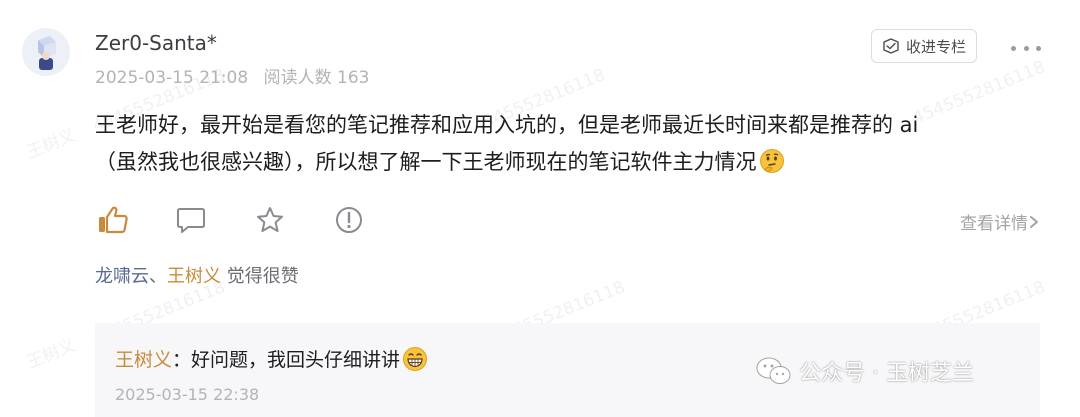 Image resolution: width=1080 pixels, height=417 pixels. Describe the element at coordinates (143, 360) in the screenshot. I see `reply-author: 王树义` at that location.